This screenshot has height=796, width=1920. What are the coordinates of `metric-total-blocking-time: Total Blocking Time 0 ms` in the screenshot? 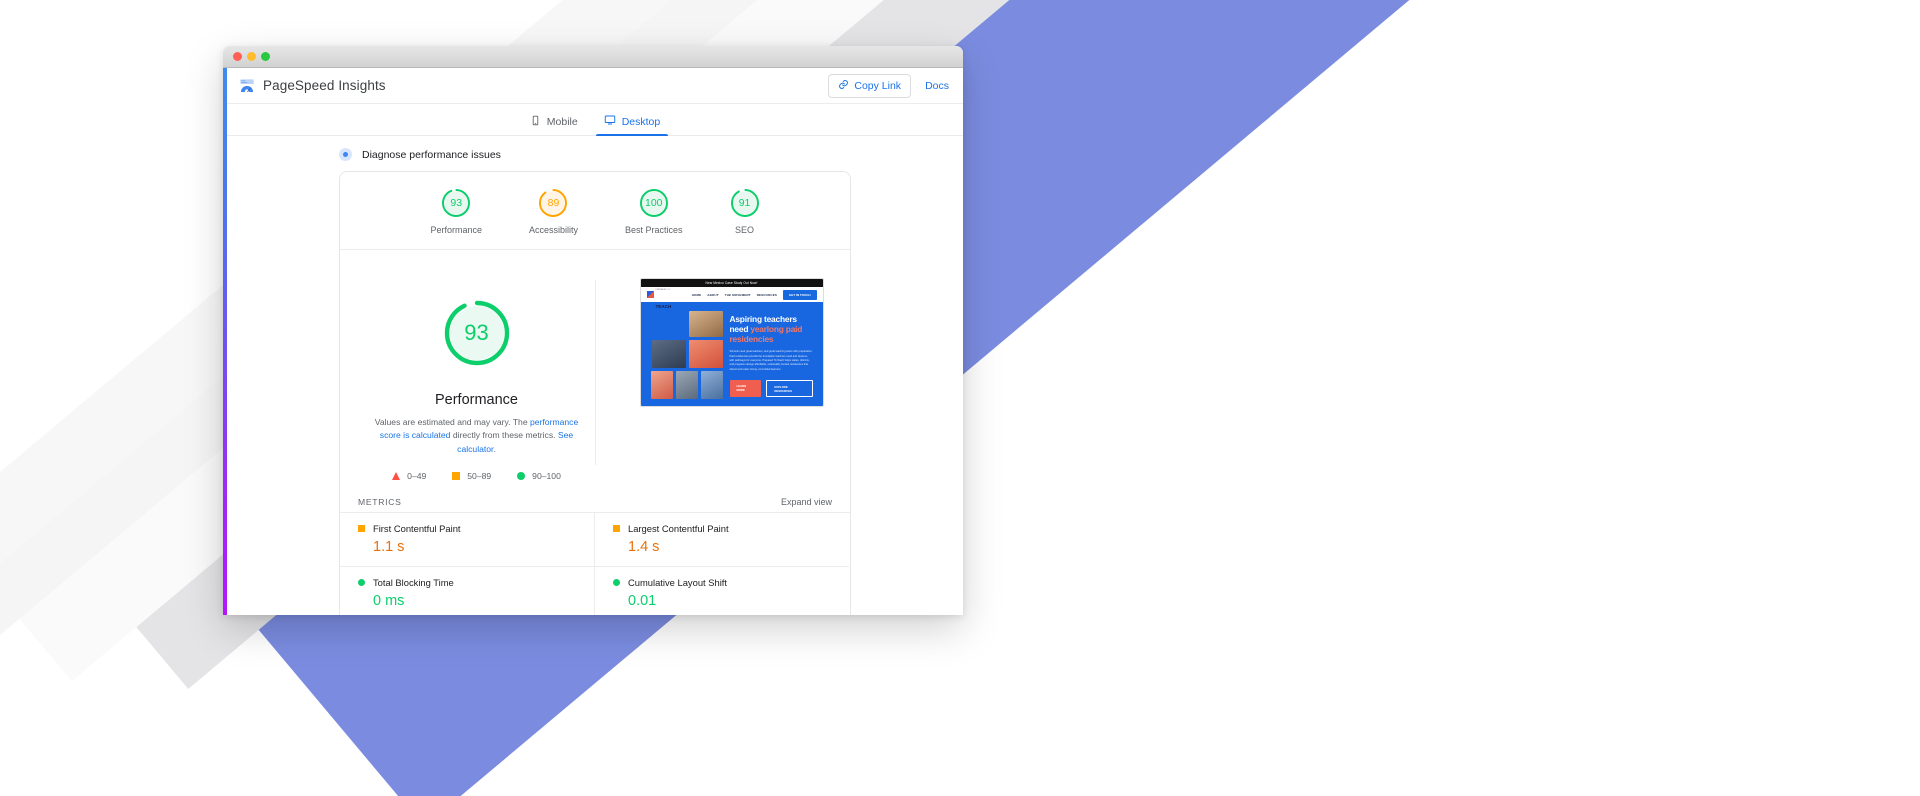 It's located at (467, 591).